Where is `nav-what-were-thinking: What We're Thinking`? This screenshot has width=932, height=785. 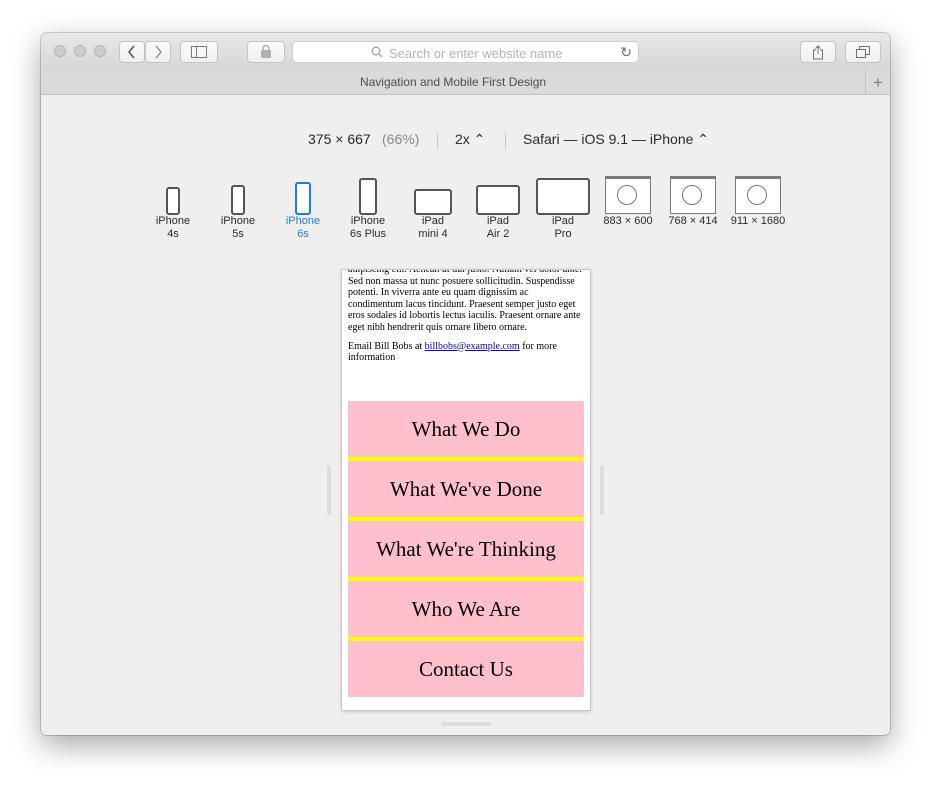 nav-what-were-thinking: What We're Thinking is located at coordinates (466, 551).